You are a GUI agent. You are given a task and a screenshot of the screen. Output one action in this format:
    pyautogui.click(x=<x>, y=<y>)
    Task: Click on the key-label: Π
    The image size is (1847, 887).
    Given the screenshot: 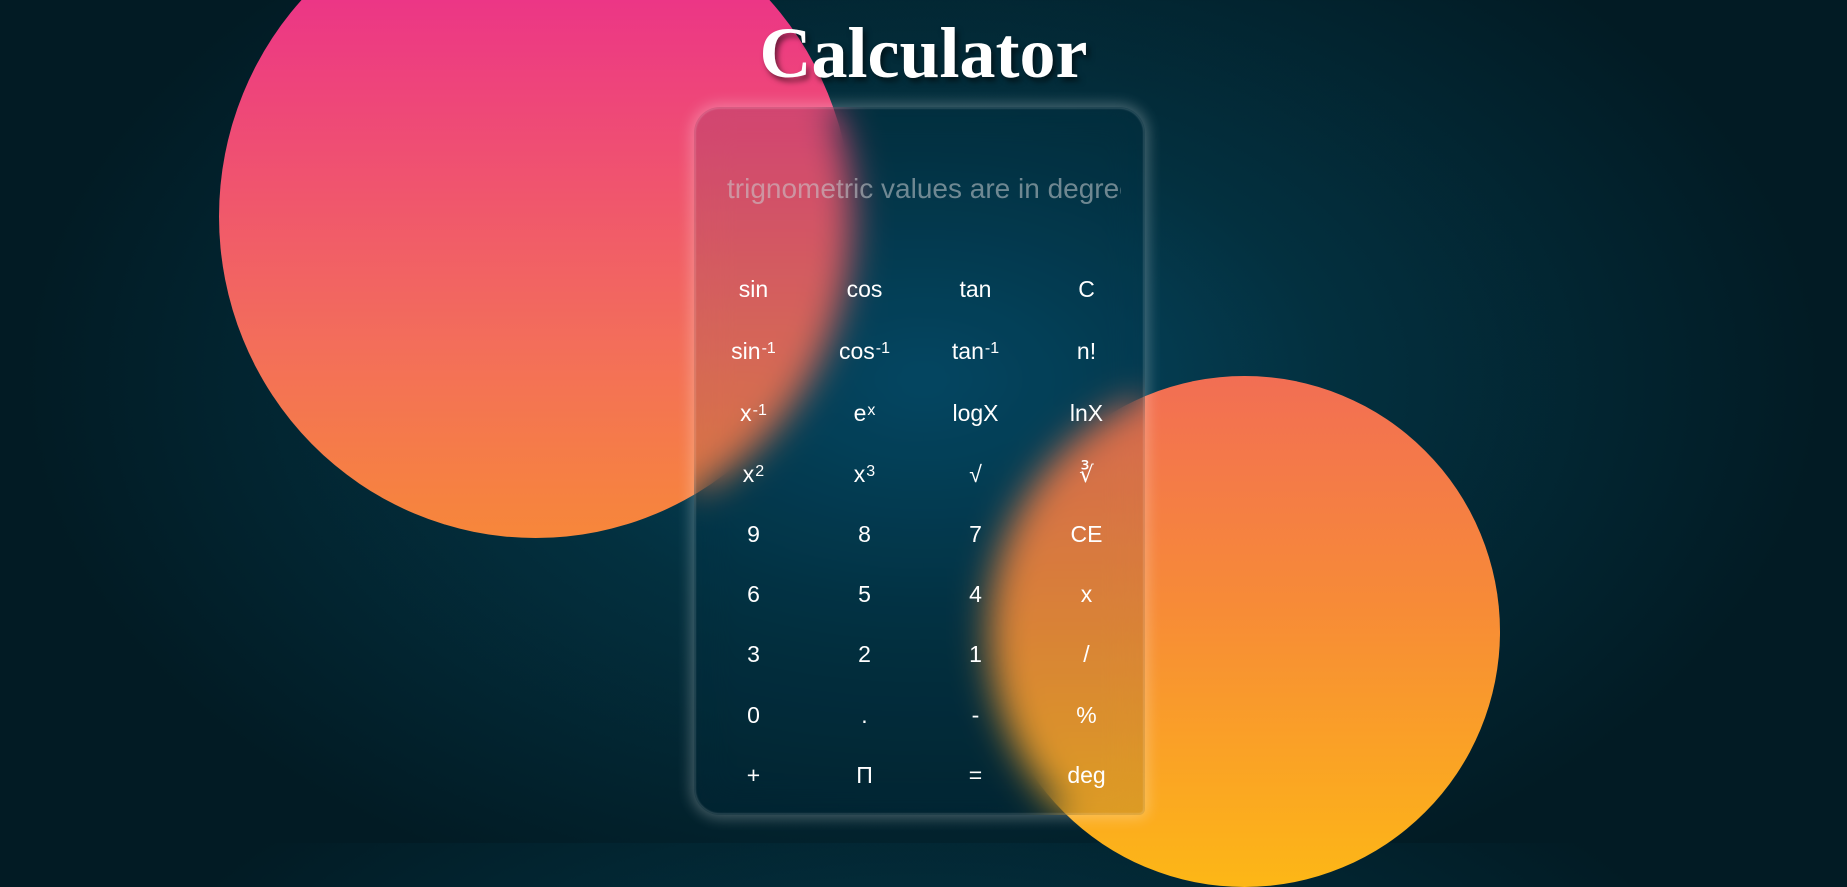 What is the action you would take?
    pyautogui.click(x=864, y=774)
    